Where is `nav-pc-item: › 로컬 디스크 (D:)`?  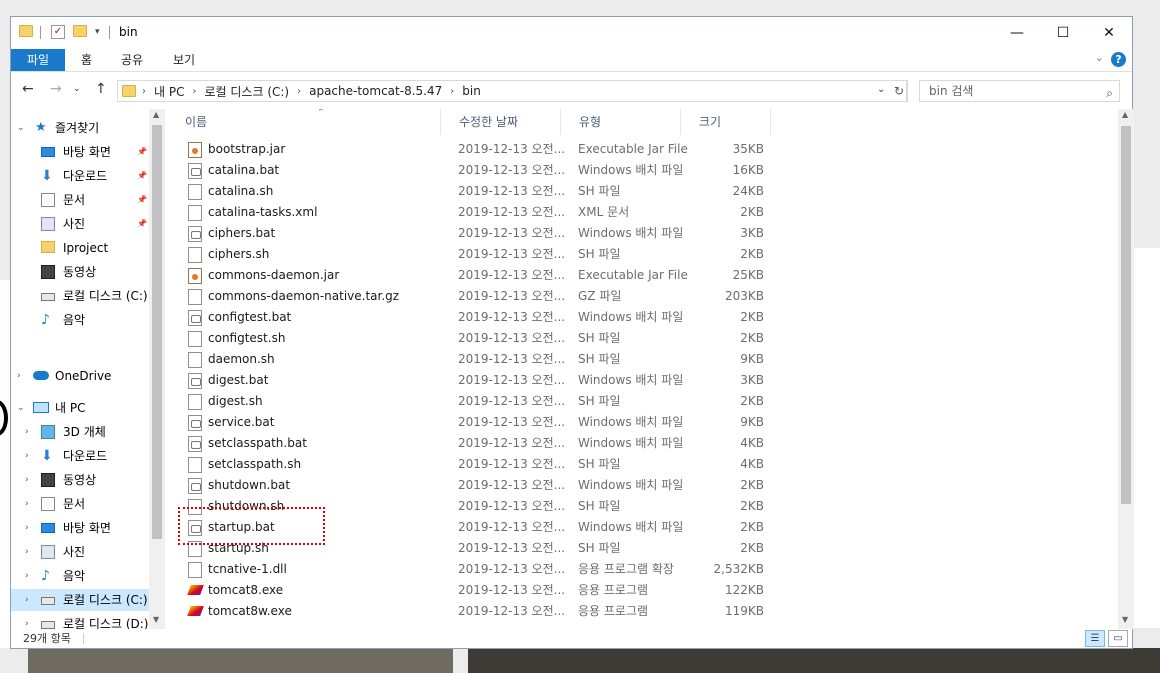 nav-pc-item: › 로컬 디스크 (D:) is located at coordinates (80, 621).